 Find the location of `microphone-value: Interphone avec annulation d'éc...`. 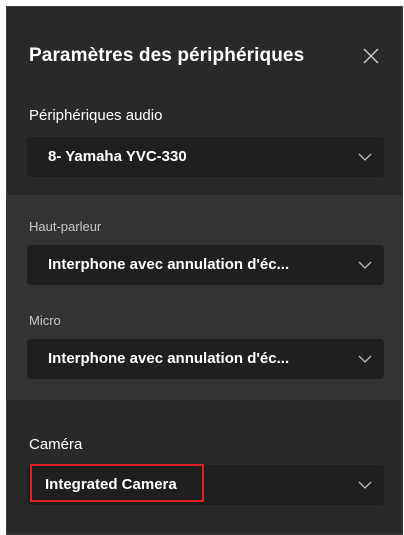

microphone-value: Interphone avec annulation d'éc... is located at coordinates (169, 358).